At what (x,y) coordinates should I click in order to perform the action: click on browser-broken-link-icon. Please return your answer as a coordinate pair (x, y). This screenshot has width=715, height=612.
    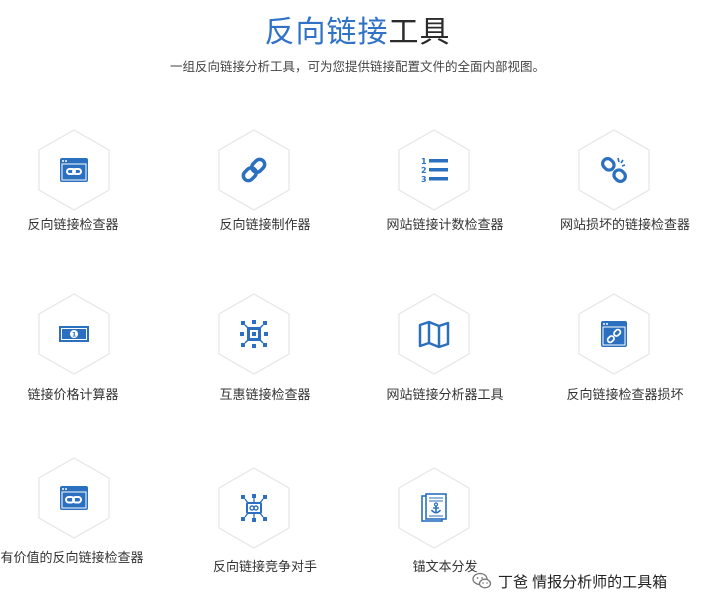
    Looking at the image, I should click on (614, 334).